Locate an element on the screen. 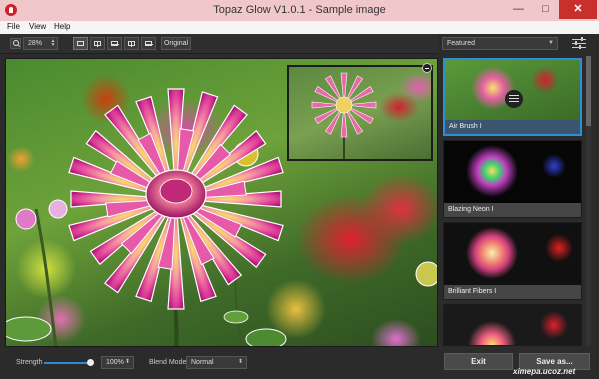  blend-mode-label: Blend Mode is located at coordinates (168, 362).